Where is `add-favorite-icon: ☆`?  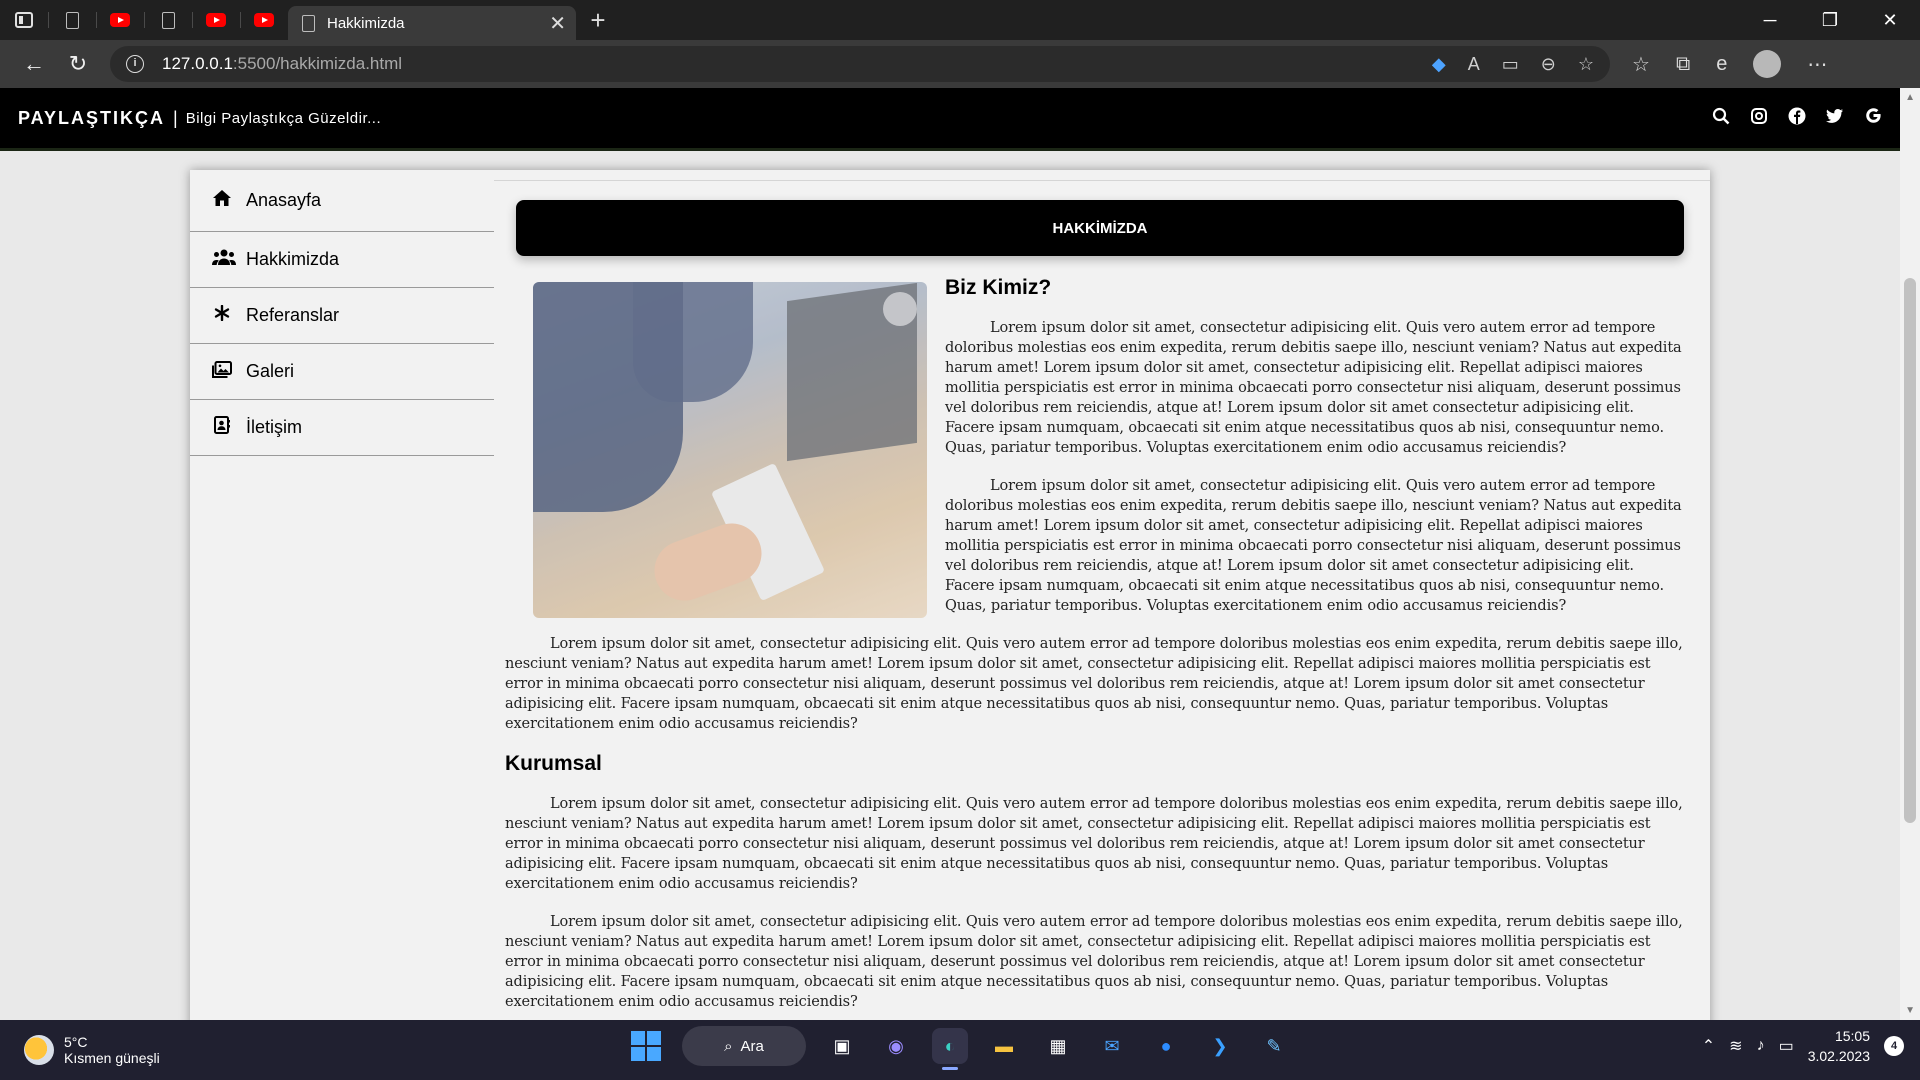
add-favorite-icon: ☆ is located at coordinates (1586, 64).